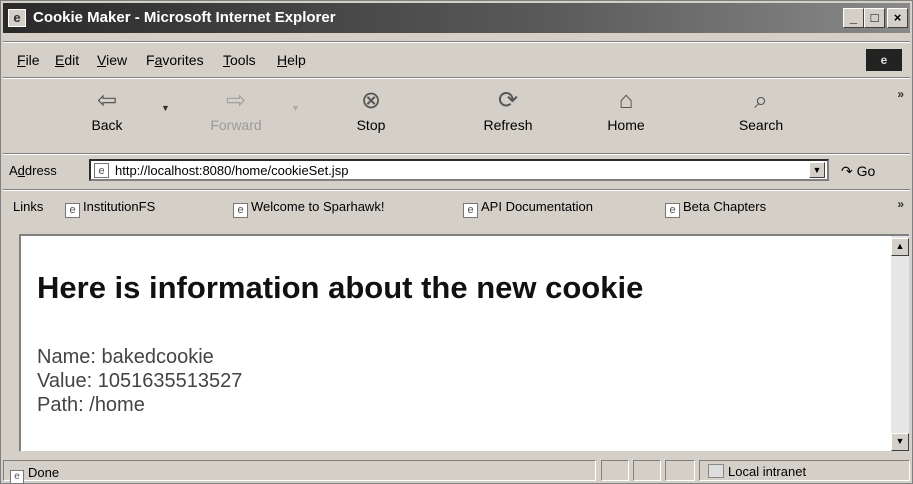 This screenshot has width=913, height=484. Describe the element at coordinates (874, 18) in the screenshot. I see `maximize-button: □` at that location.